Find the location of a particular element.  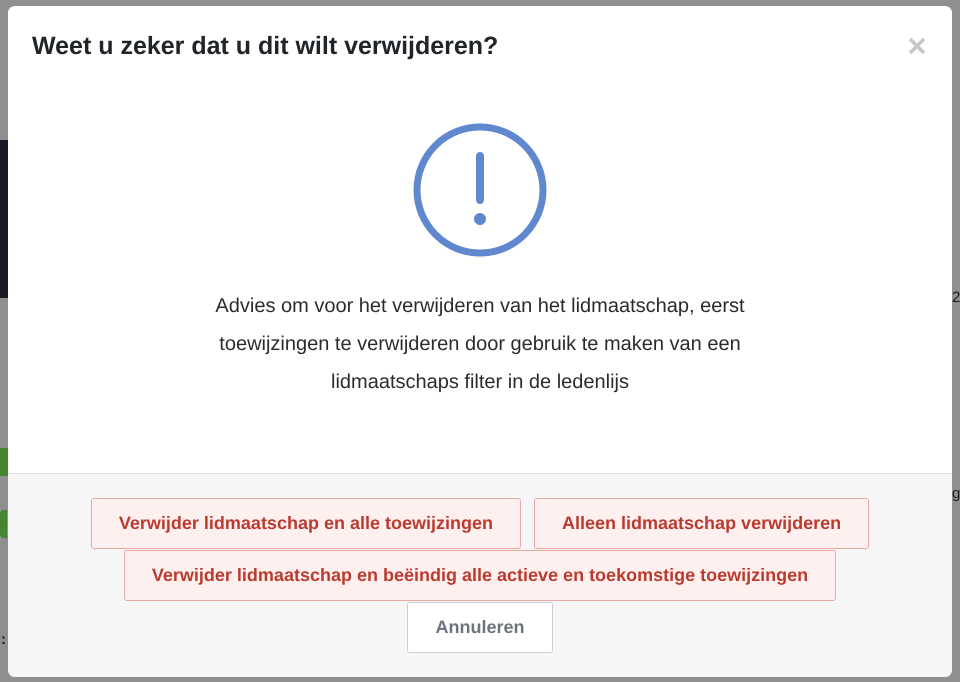

background-text: 2 is located at coordinates (956, 298).